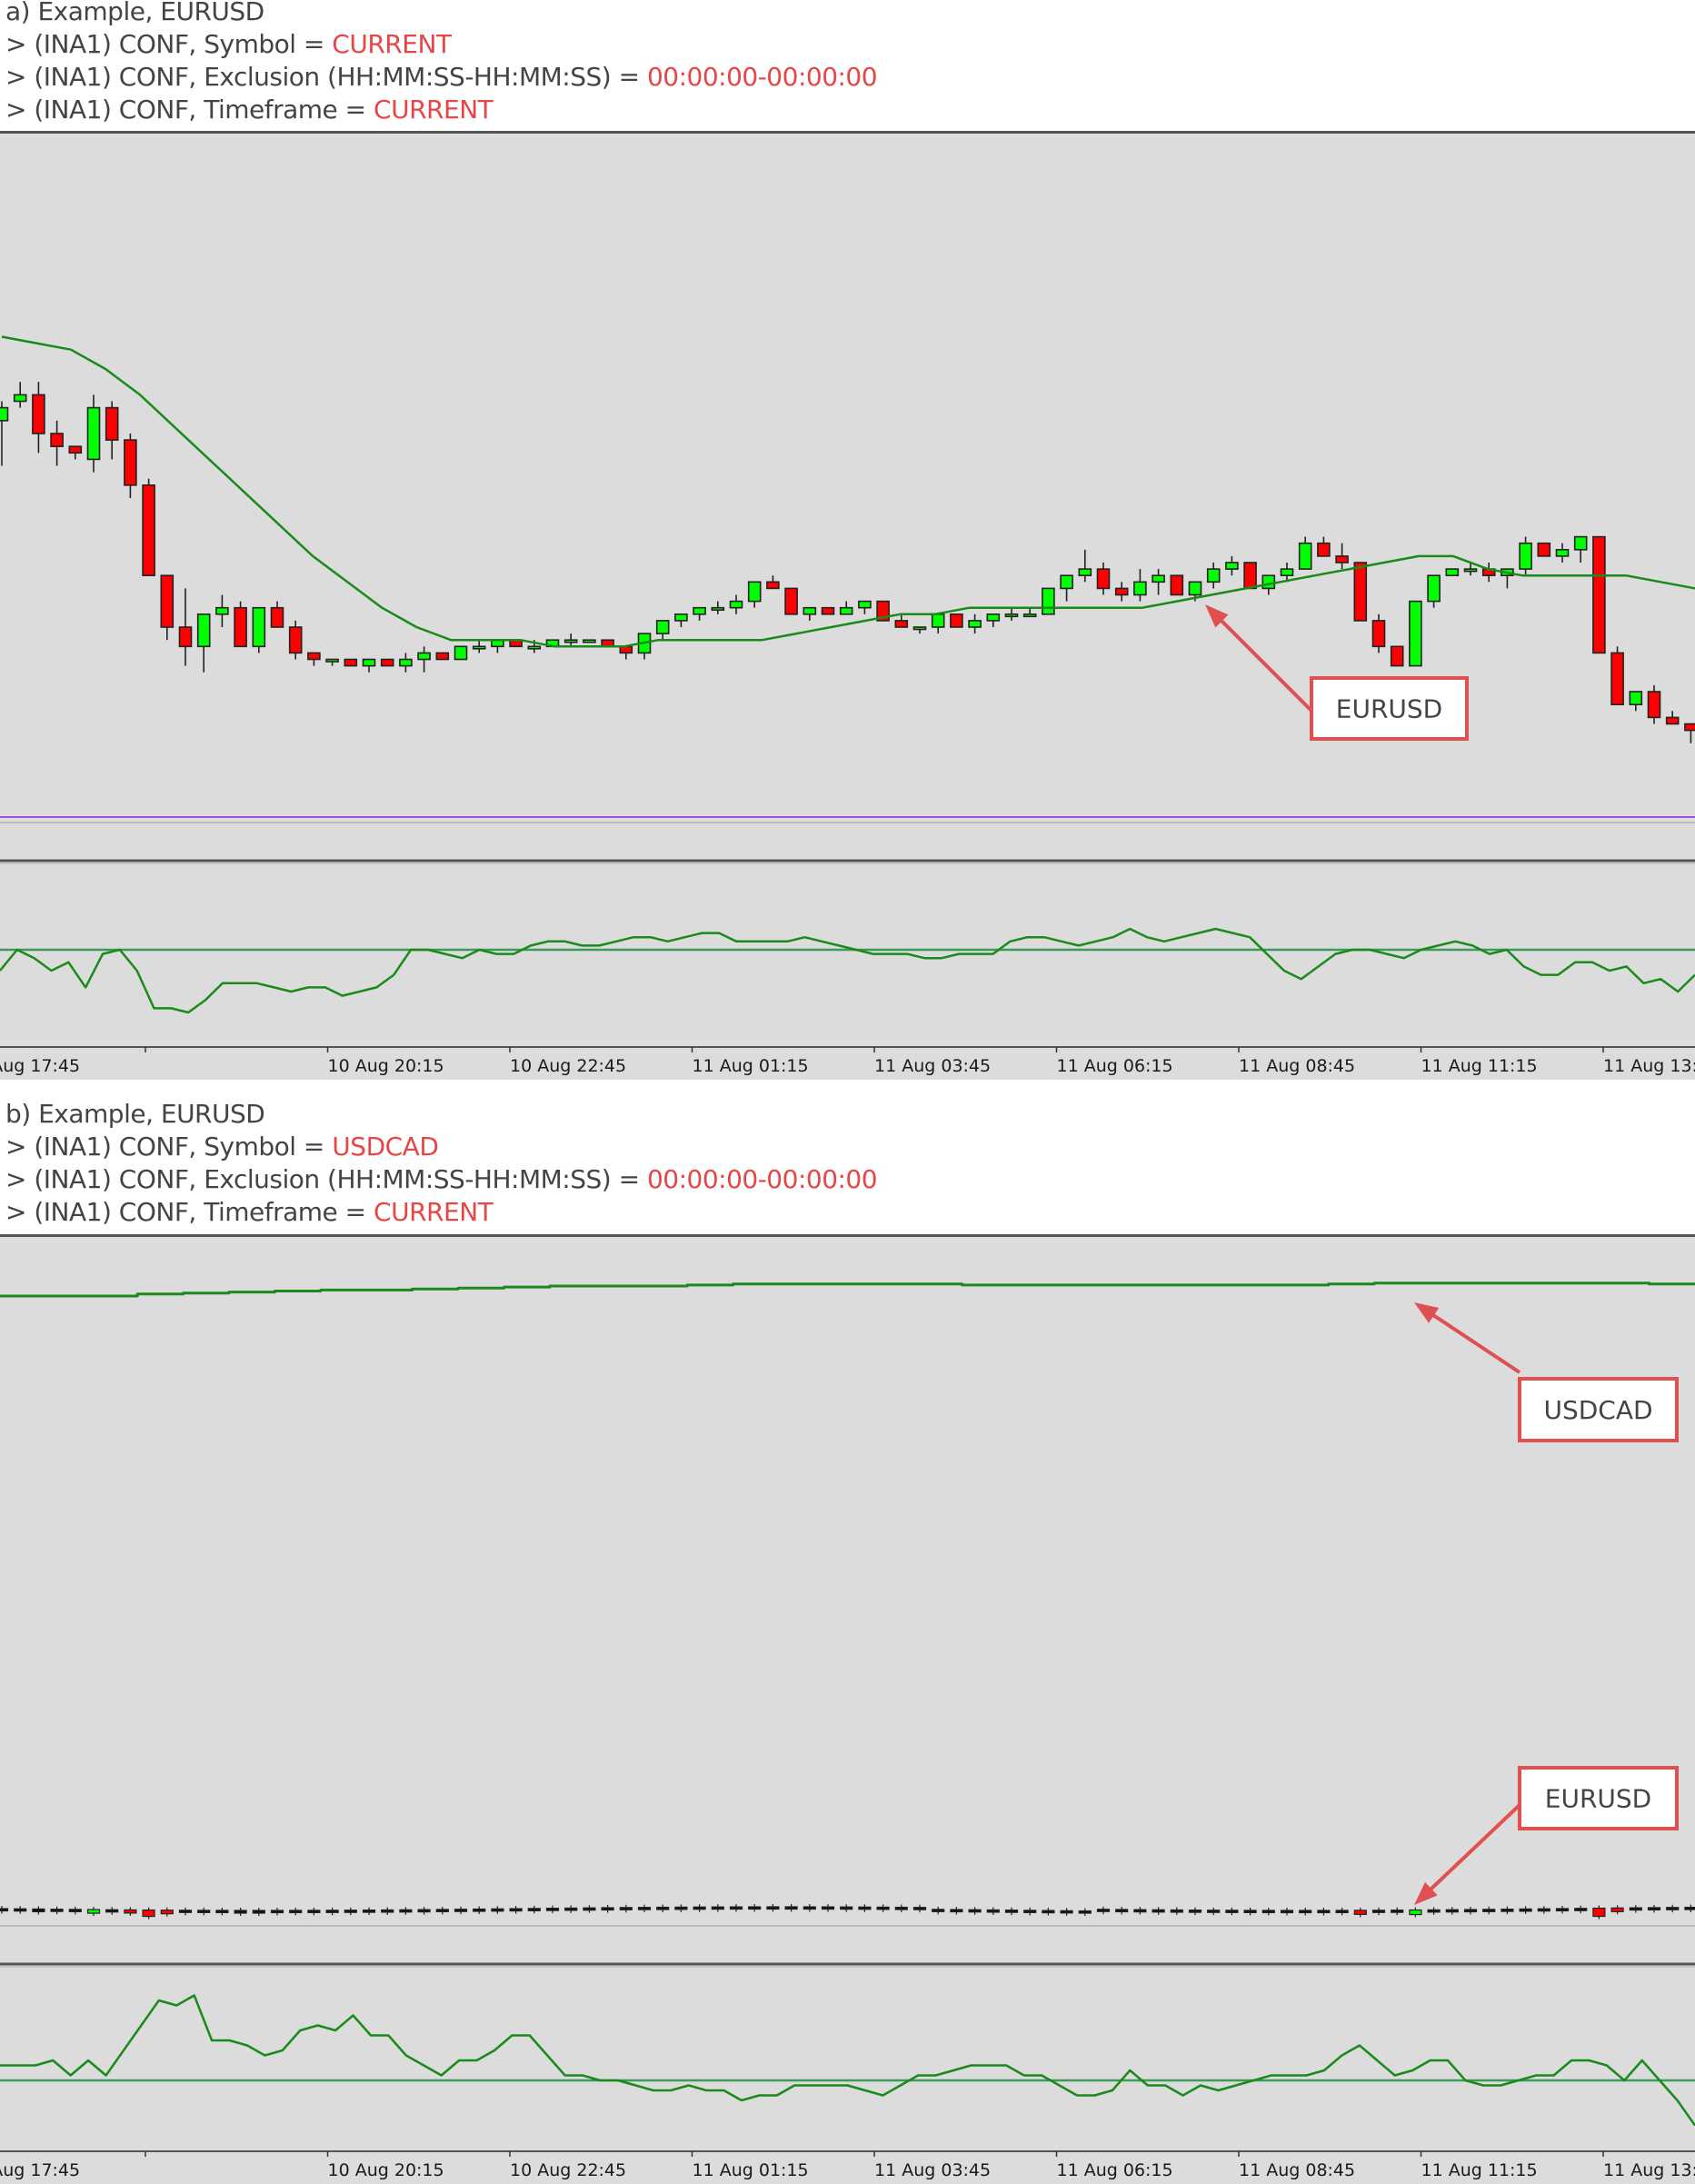  Describe the element at coordinates (1427, 1313) in the screenshot. I see `arrow-head-icon` at that location.